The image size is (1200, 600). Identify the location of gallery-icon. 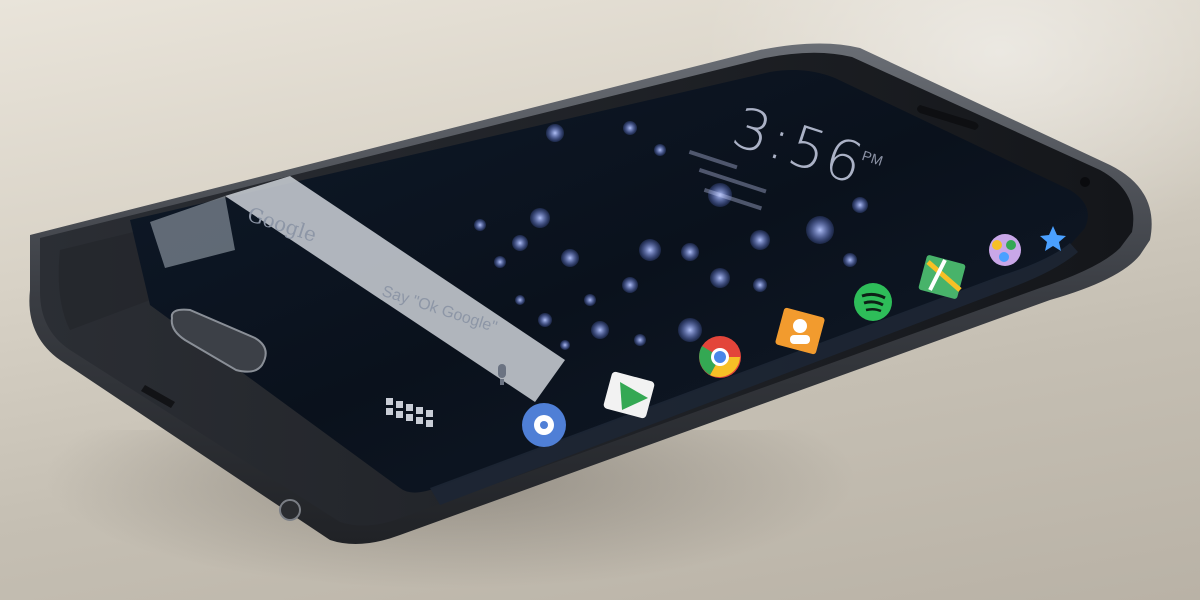
(1005, 250).